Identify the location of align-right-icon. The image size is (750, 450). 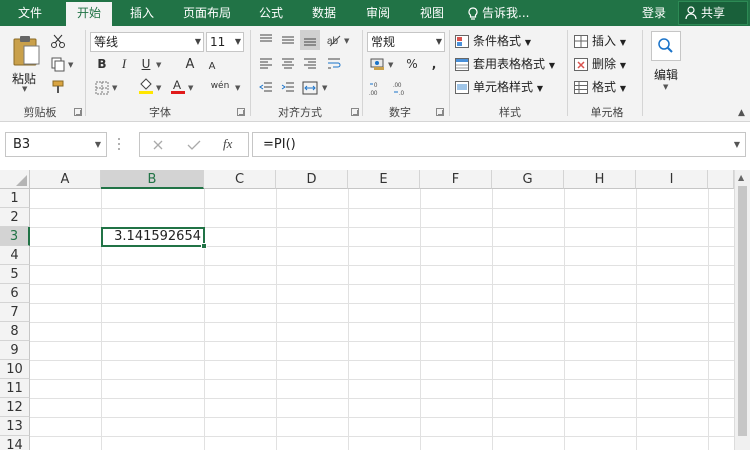
(310, 64).